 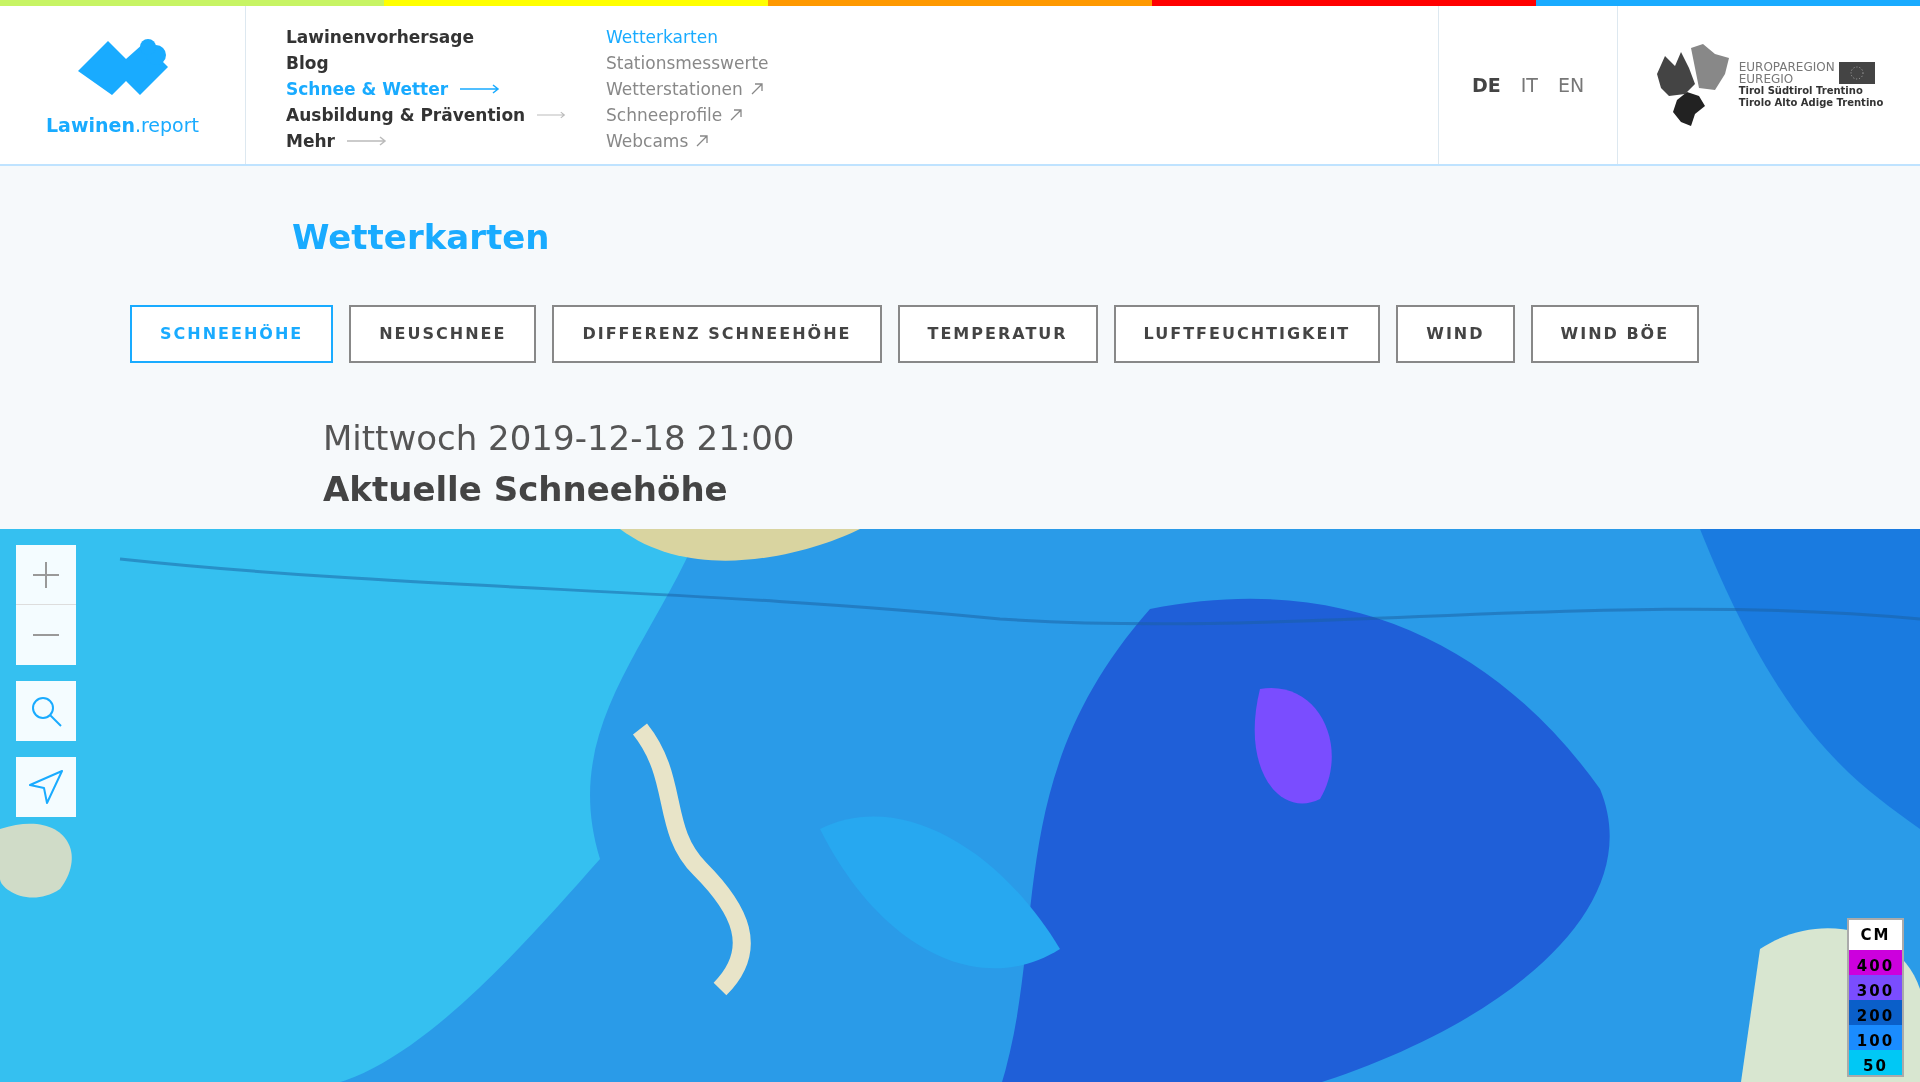 What do you see at coordinates (1875, 1012) in the screenshot?
I see `legend-swatch: 200` at bounding box center [1875, 1012].